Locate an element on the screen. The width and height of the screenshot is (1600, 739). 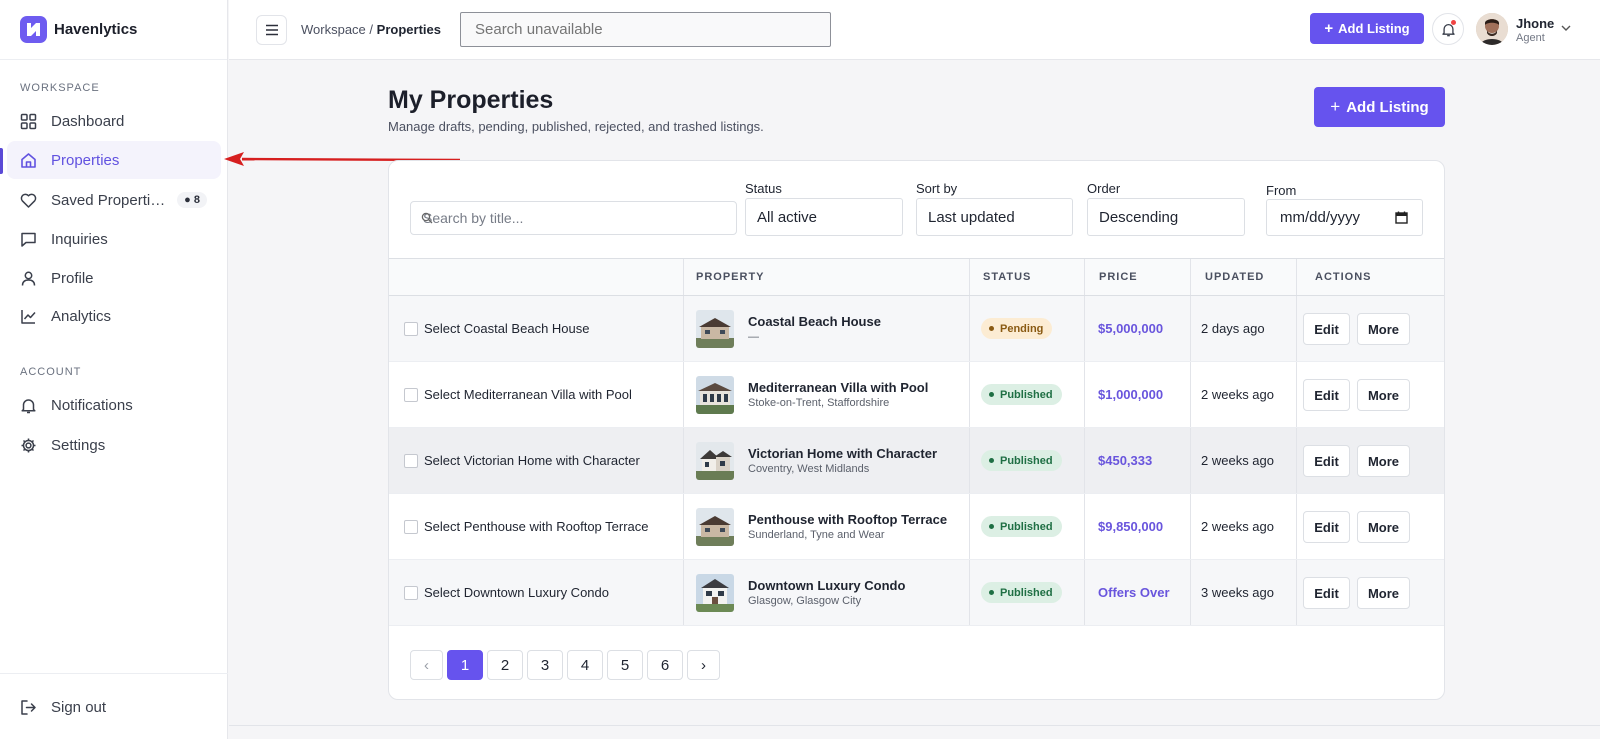
notifications-button is located at coordinates (1448, 29).